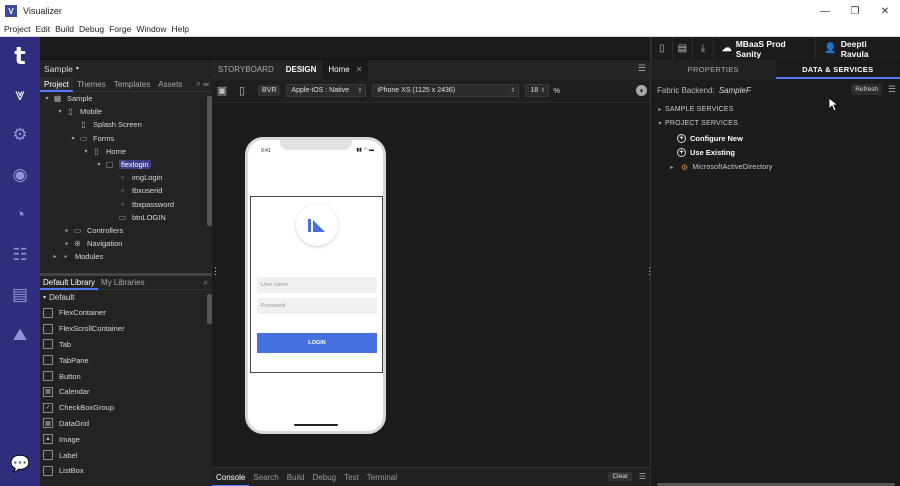 This screenshot has width=900, height=486. I want to click on tab-data-services: DATA & SERVICES, so click(837, 69).